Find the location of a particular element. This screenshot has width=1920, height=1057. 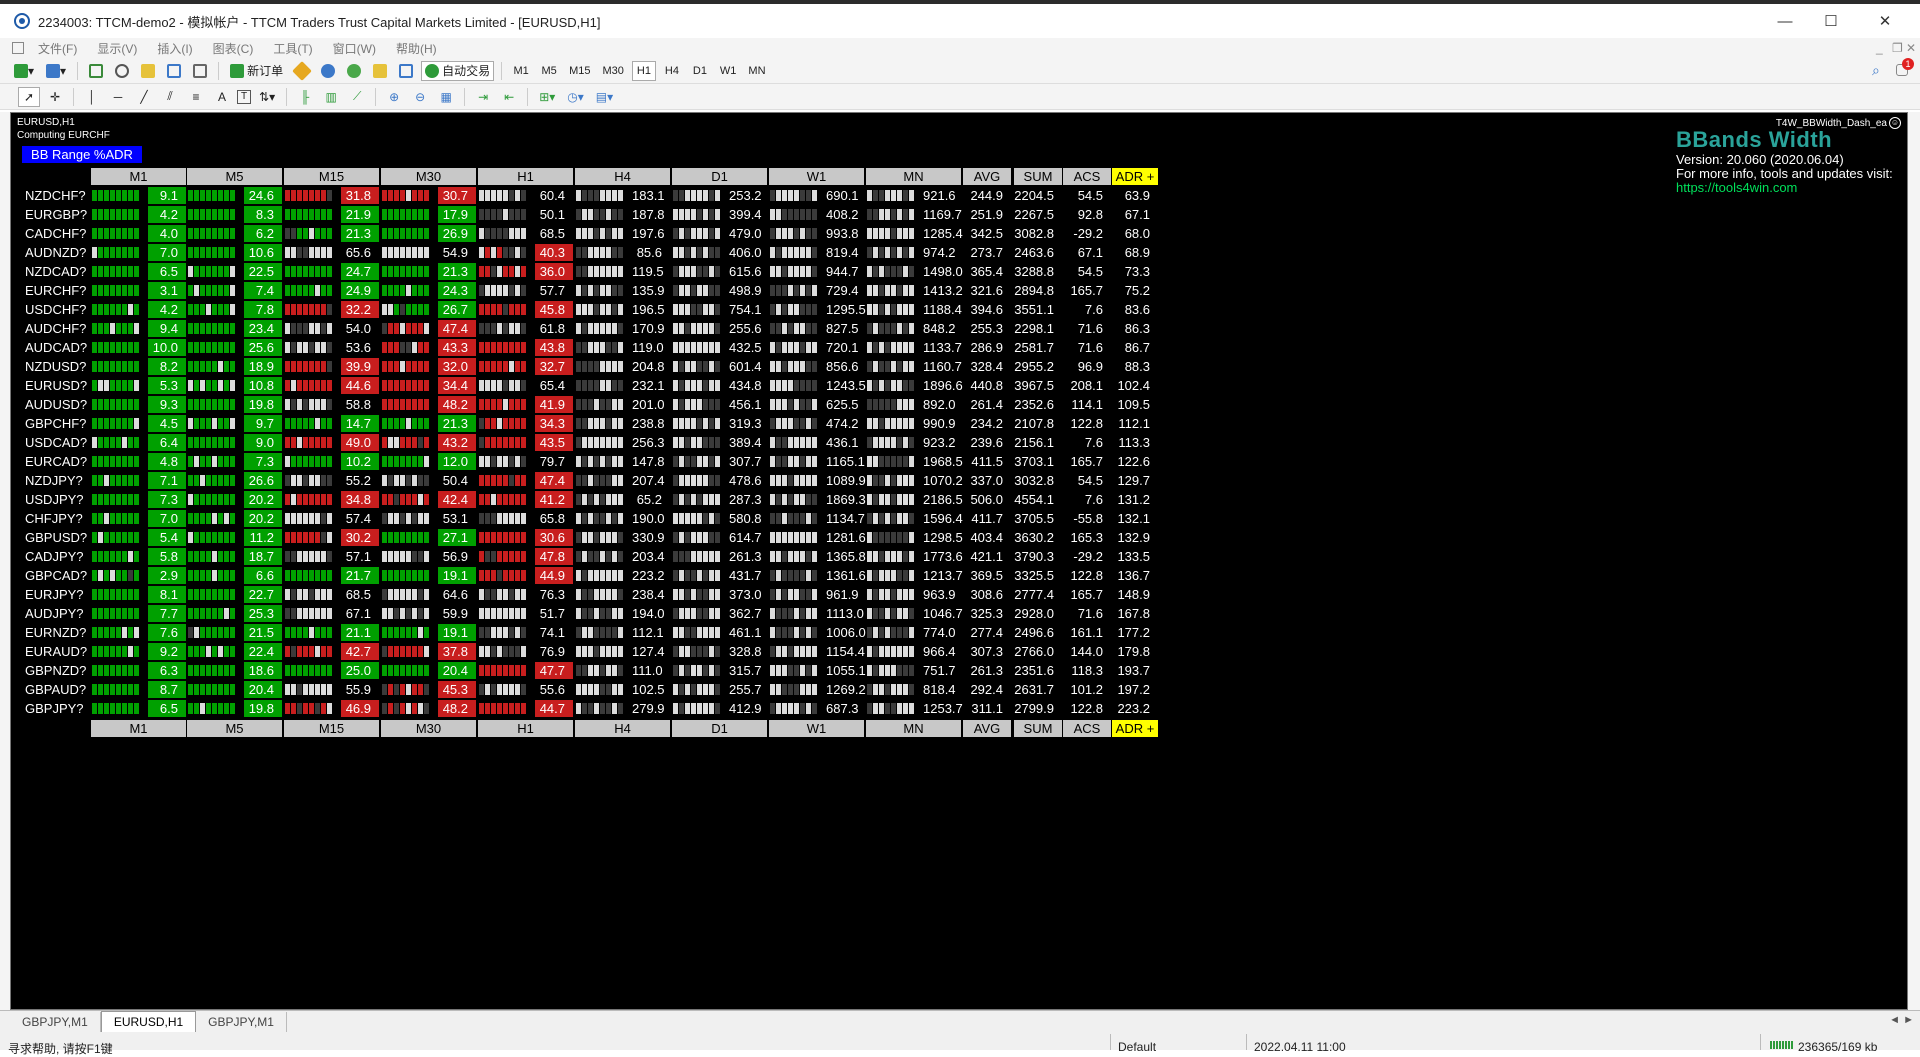

bottom-header-h1: H1 is located at coordinates (525, 728).